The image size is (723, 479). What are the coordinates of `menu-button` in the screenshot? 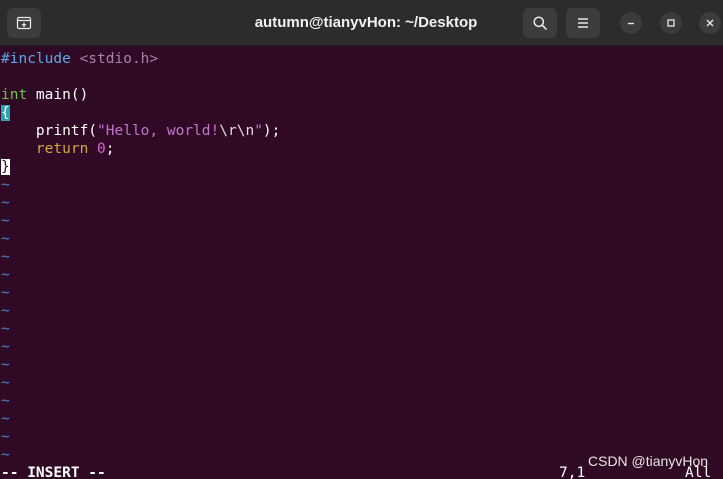 It's located at (583, 23).